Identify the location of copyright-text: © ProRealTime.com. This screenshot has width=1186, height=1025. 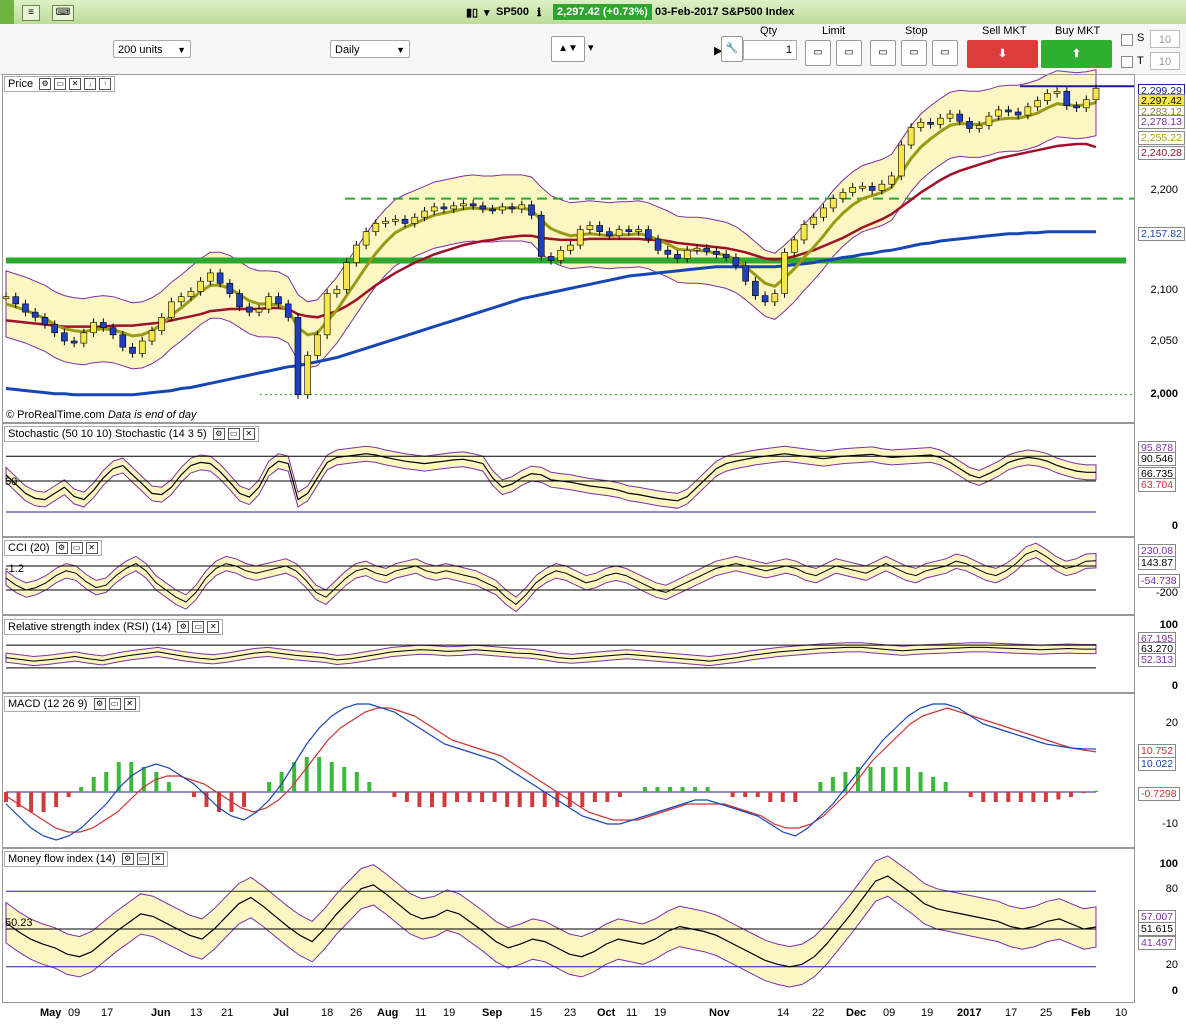
(55, 415).